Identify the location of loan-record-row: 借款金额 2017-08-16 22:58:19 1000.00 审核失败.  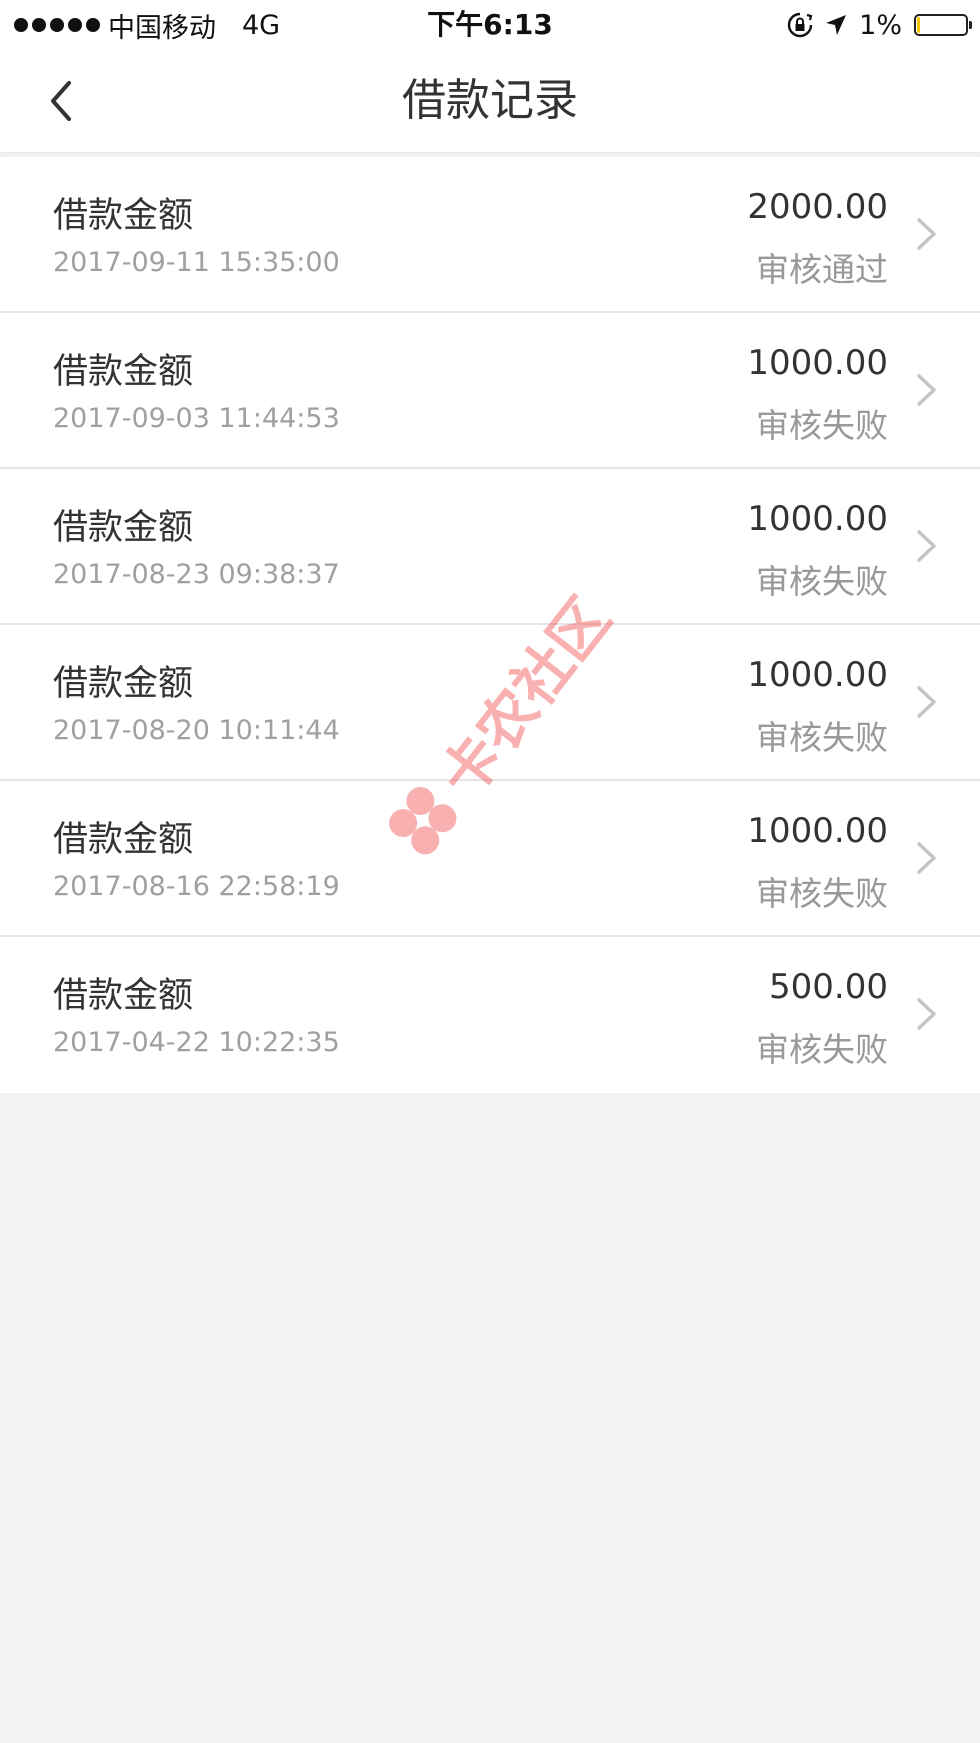
(490, 859).